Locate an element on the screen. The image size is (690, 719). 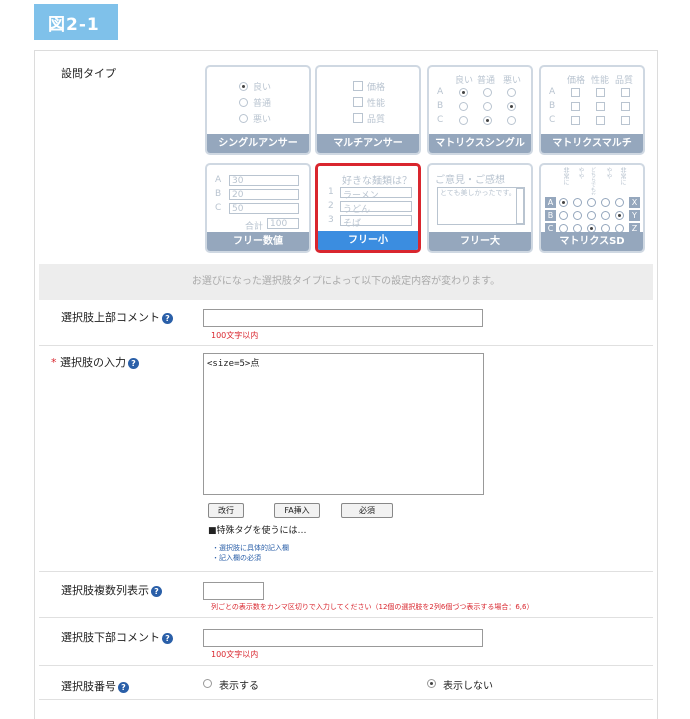
card-title: マトリクスマルチ is located at coordinates (592, 143).